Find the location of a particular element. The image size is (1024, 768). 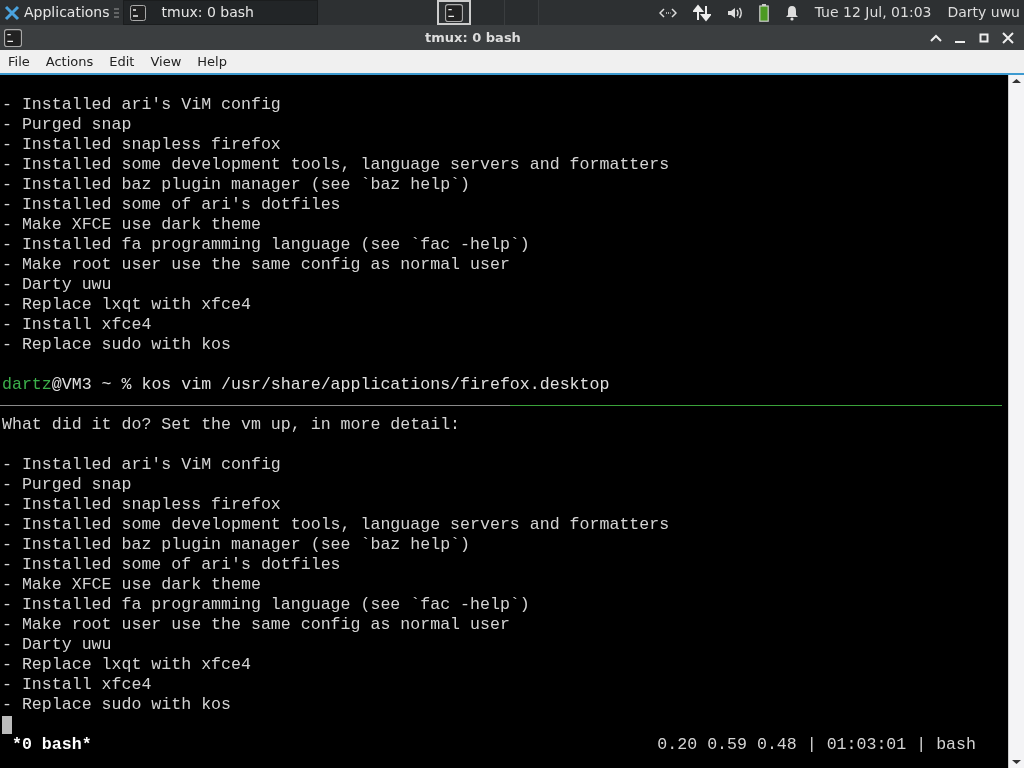

prompt-line: dartz@VM3 ~ % kos vim /usr/share/applications/firefox.desktop is located at coordinates (306, 385).